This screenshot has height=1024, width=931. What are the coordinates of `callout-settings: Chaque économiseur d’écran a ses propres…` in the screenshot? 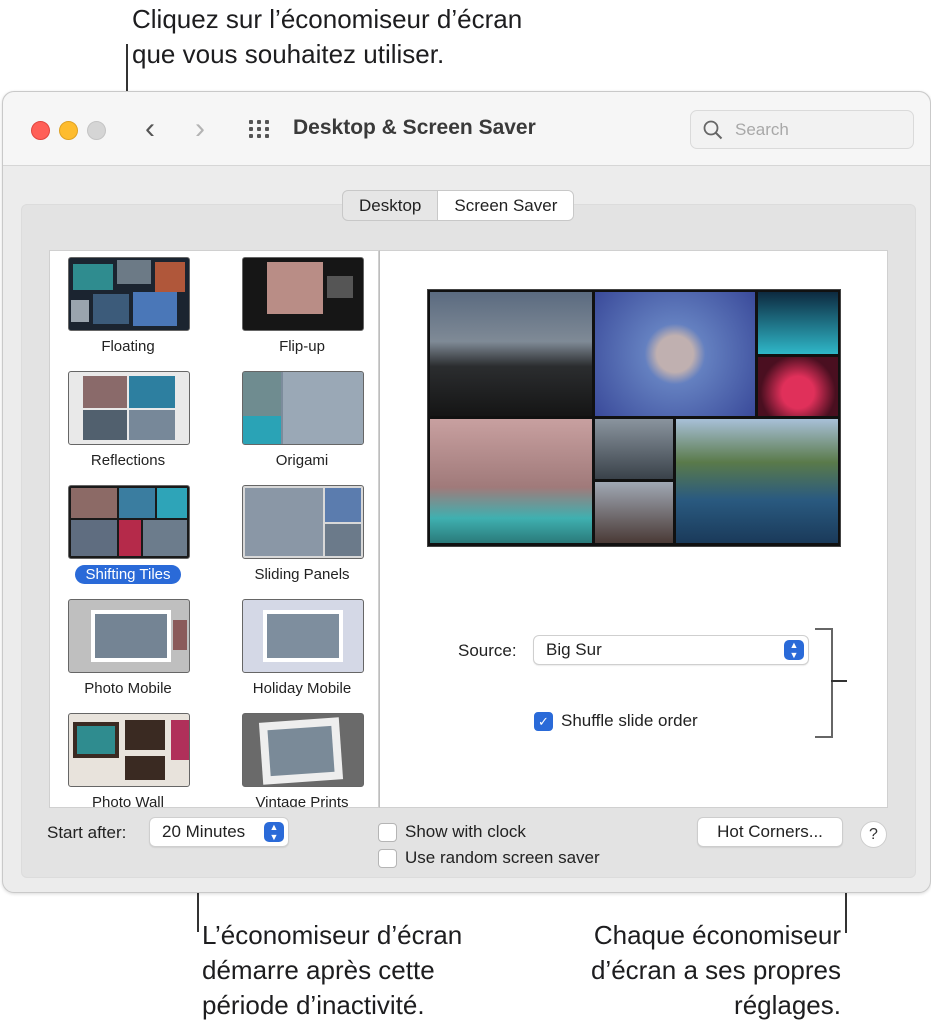 It's located at (715, 970).